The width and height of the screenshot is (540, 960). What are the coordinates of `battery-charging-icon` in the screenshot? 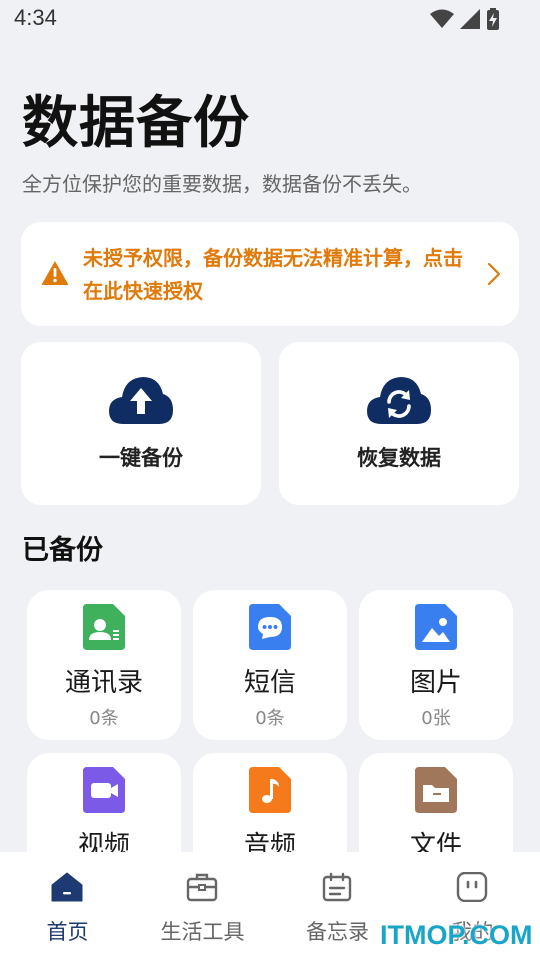 It's located at (493, 19).